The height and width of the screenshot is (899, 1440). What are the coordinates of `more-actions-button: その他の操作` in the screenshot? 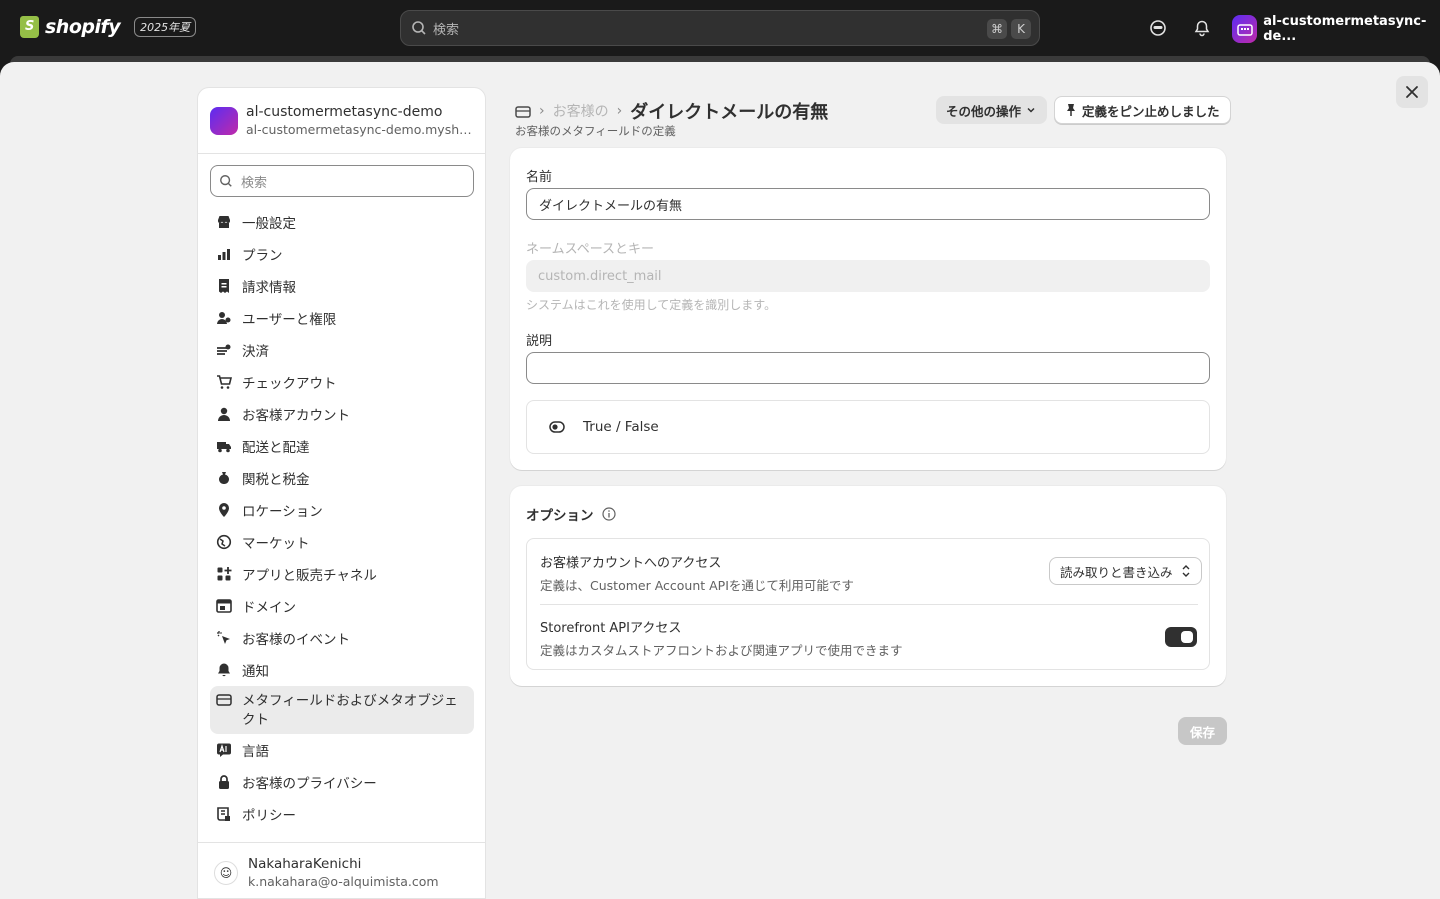 It's located at (992, 110).